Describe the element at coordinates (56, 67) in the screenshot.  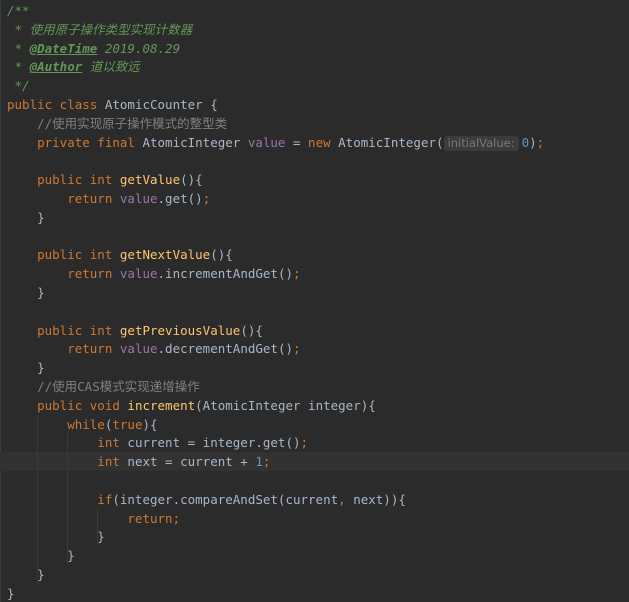
I see `code-token: @Author` at that location.